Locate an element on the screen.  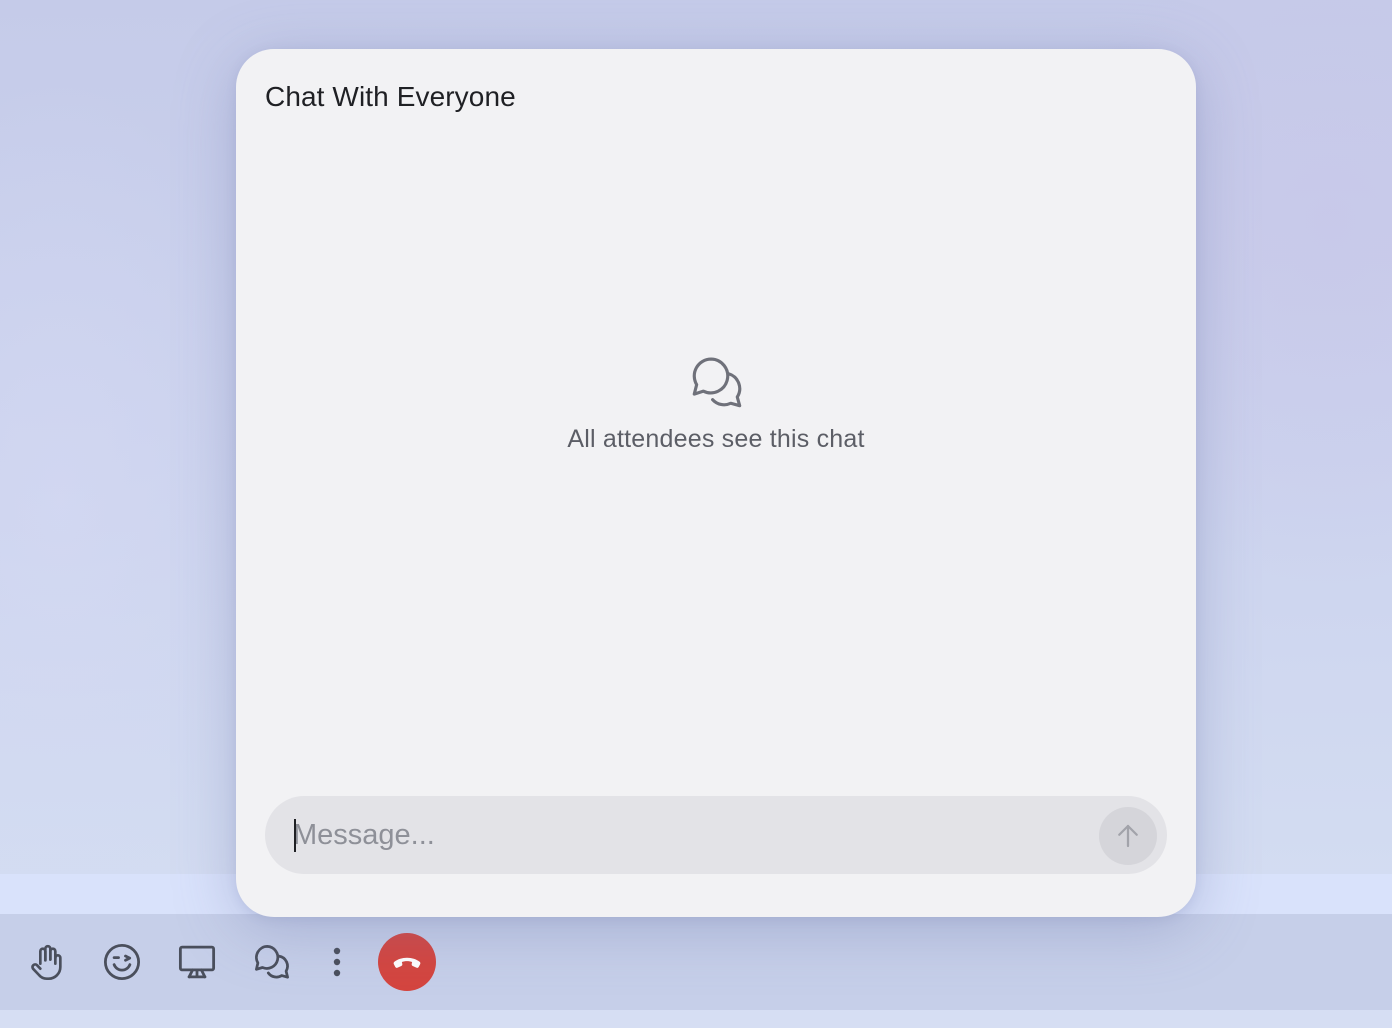
send-button is located at coordinates (1128, 836).